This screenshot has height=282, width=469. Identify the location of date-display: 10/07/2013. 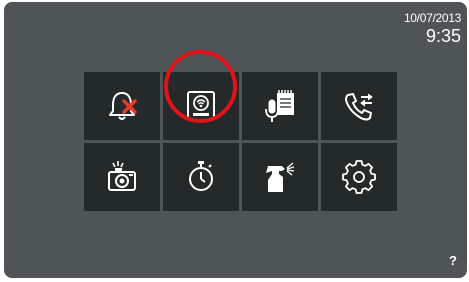
(432, 18).